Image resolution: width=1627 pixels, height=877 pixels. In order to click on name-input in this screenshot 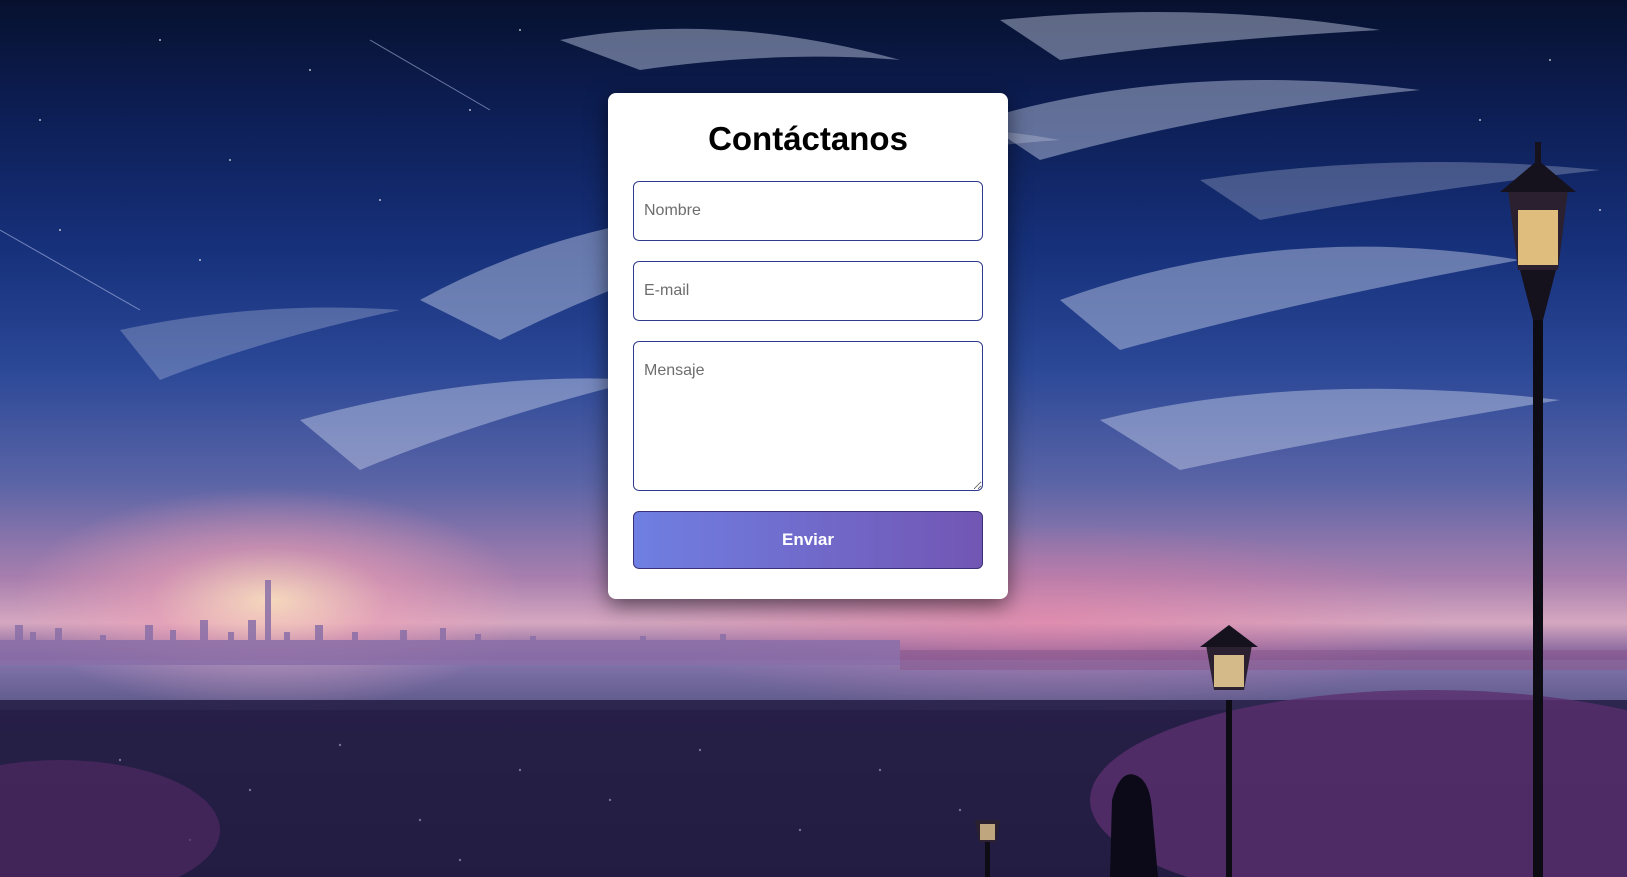, I will do `click(808, 211)`.